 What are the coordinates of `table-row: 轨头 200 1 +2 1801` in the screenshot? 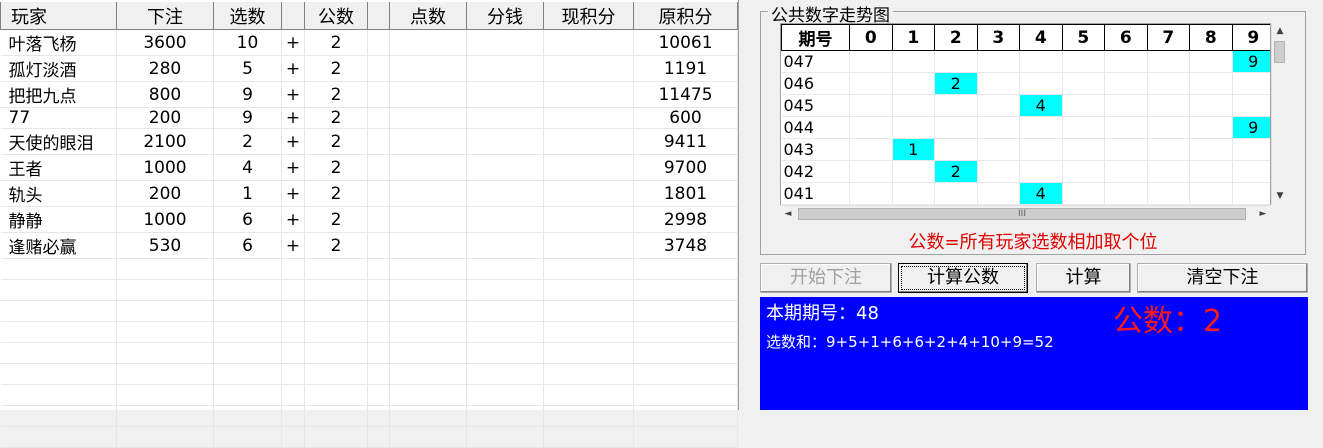 It's located at (369, 193).